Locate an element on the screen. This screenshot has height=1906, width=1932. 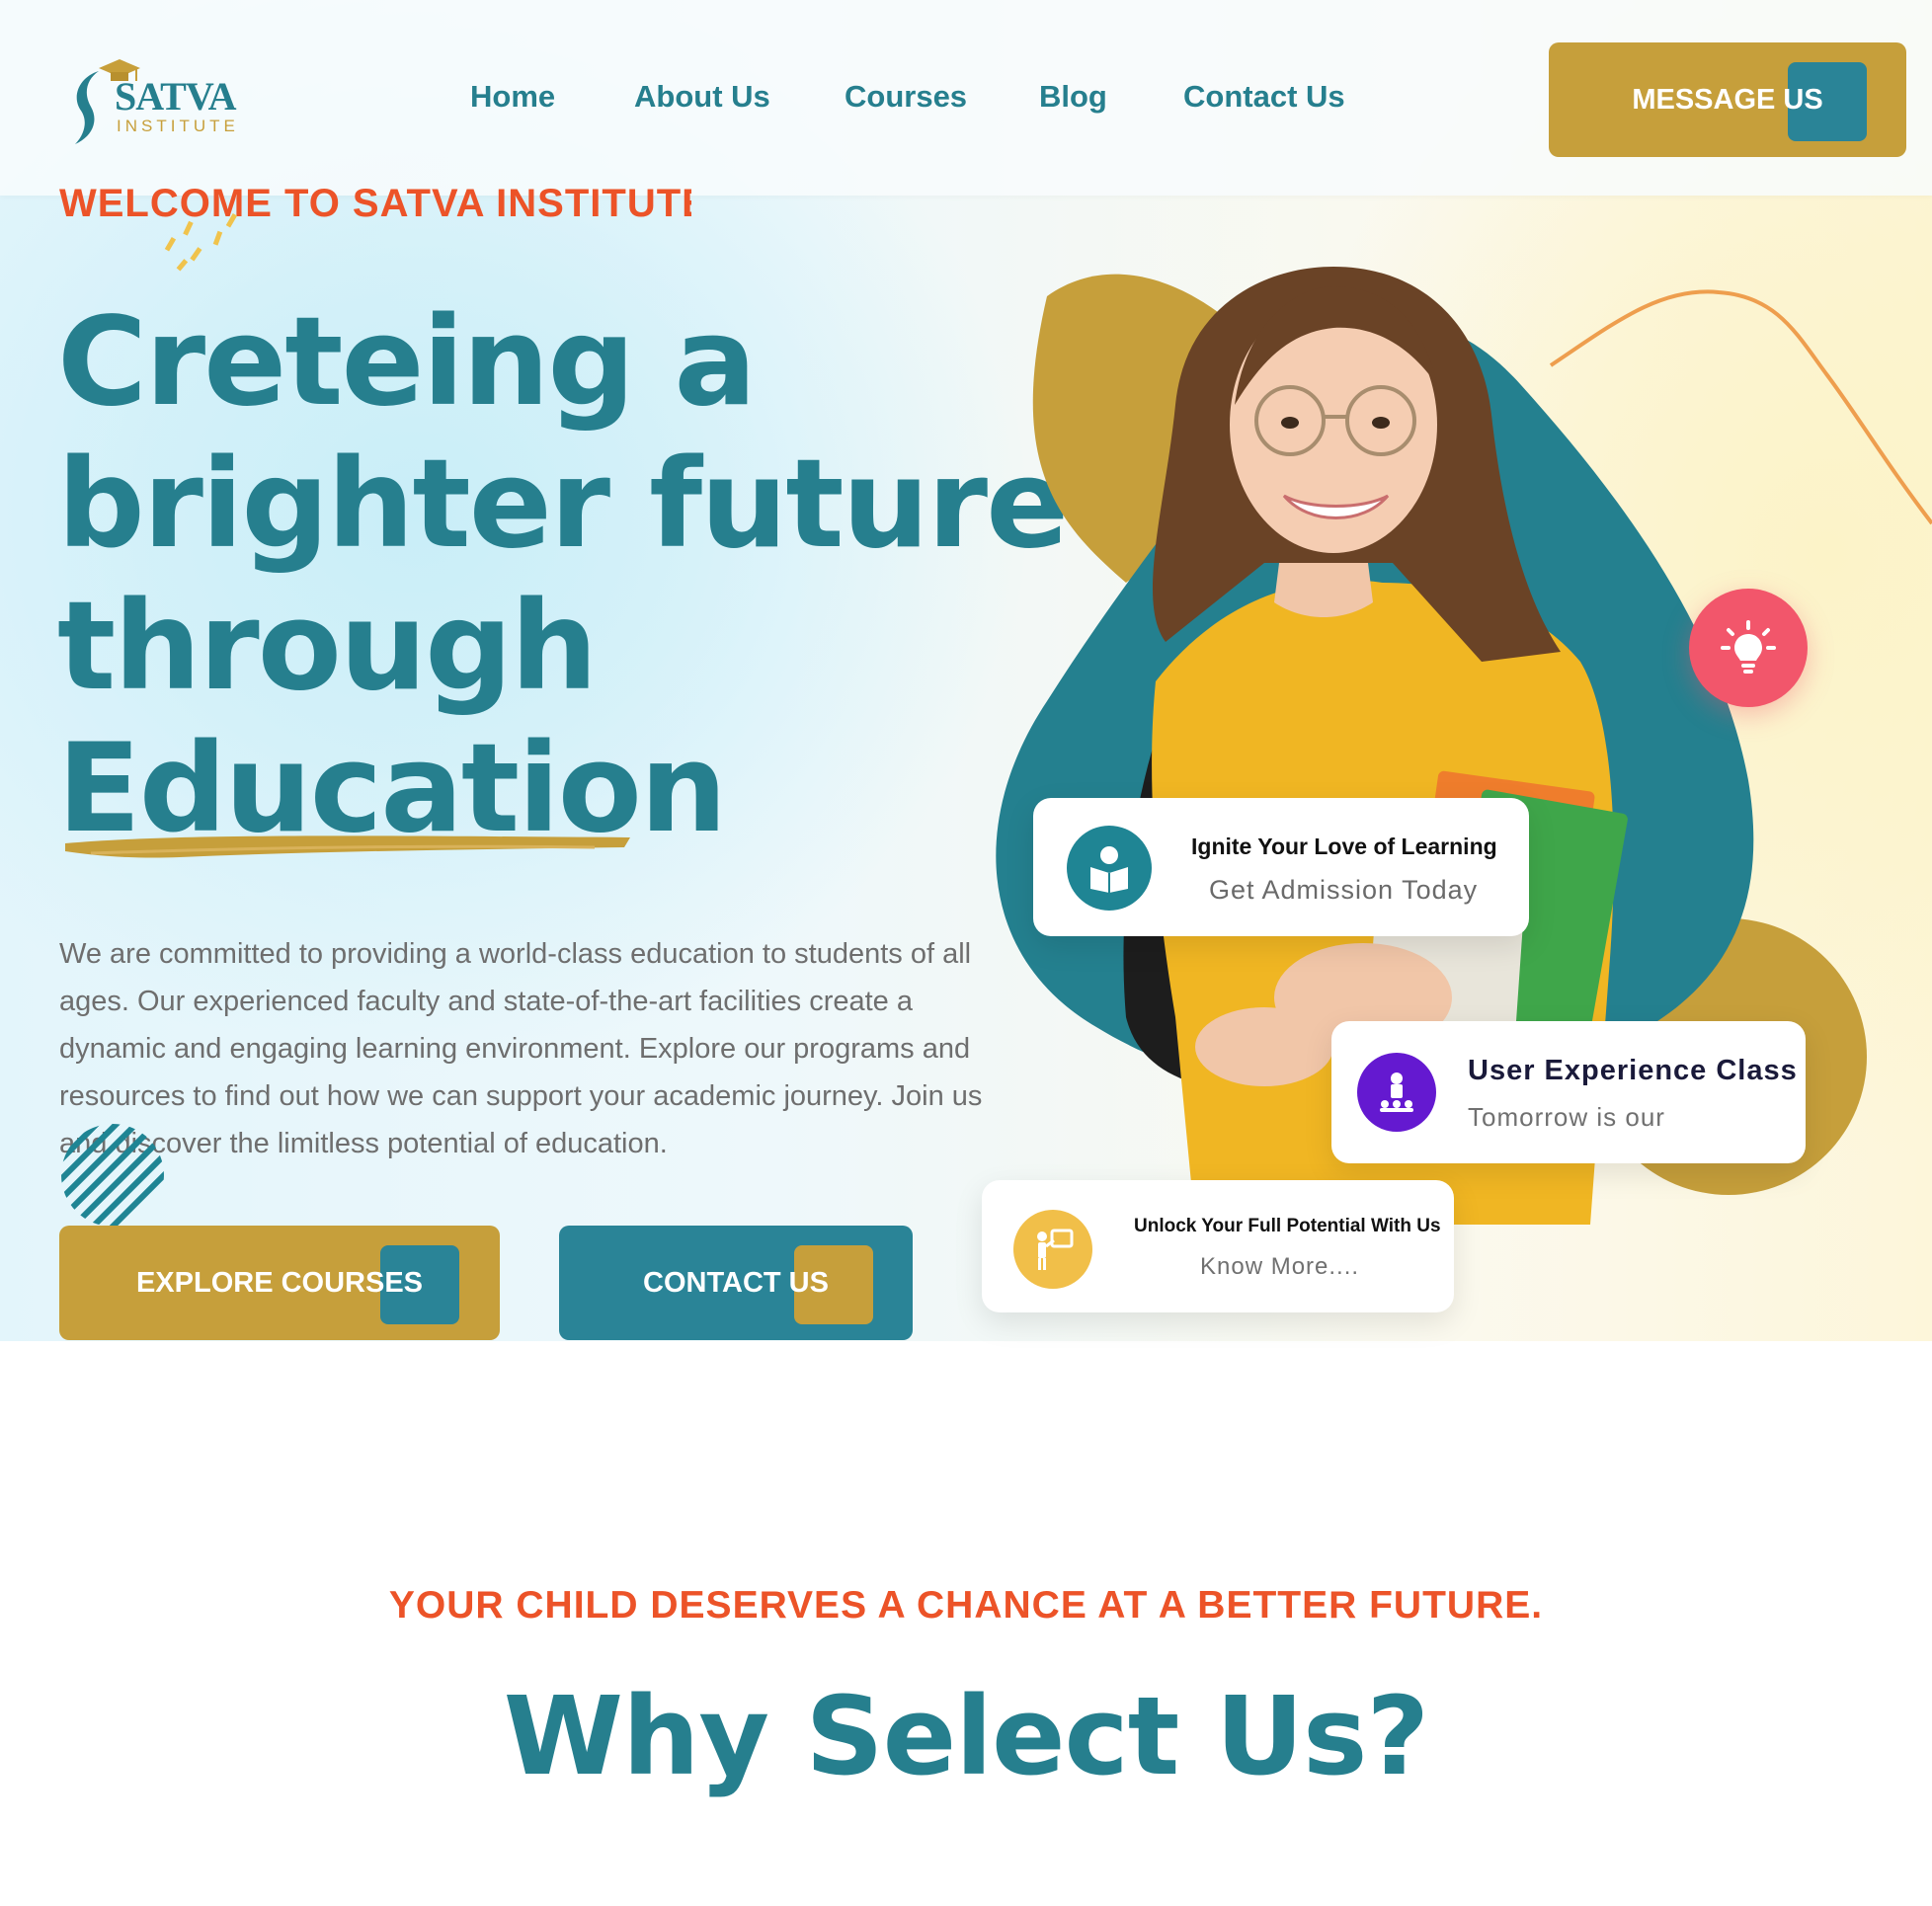
explore-courses-label: EXPLORE COURSES is located at coordinates (279, 1282).